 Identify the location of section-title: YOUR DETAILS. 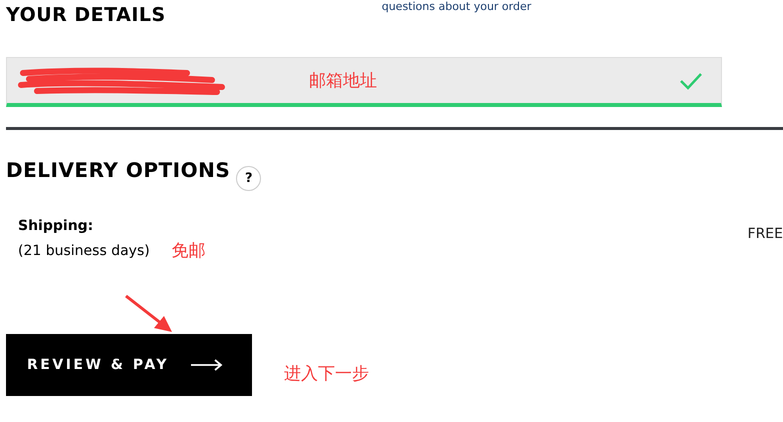
(86, 15).